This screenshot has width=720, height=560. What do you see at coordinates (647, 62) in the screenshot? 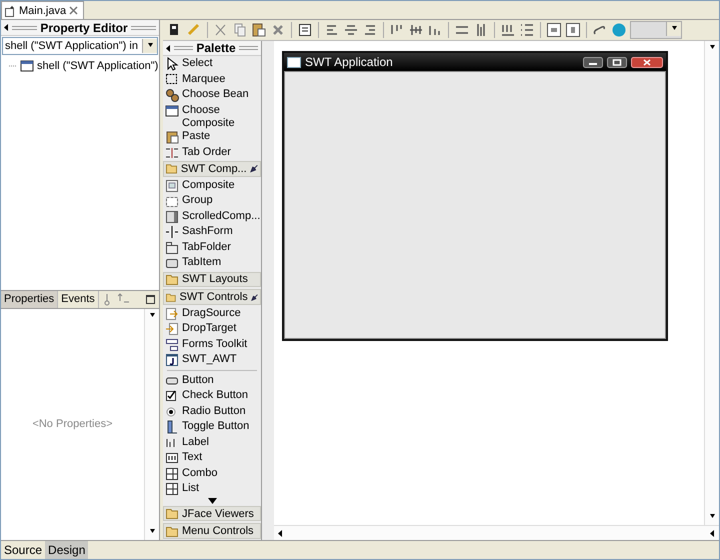
I see `close-icon` at bounding box center [647, 62].